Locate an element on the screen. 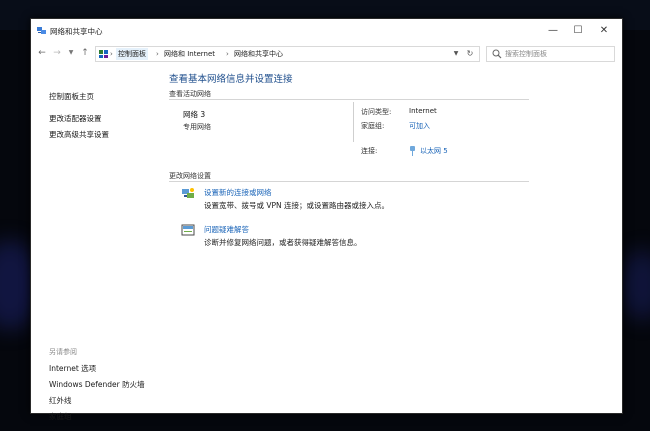 The width and height of the screenshot is (650, 431). new-connection-icon is located at coordinates (188, 193).